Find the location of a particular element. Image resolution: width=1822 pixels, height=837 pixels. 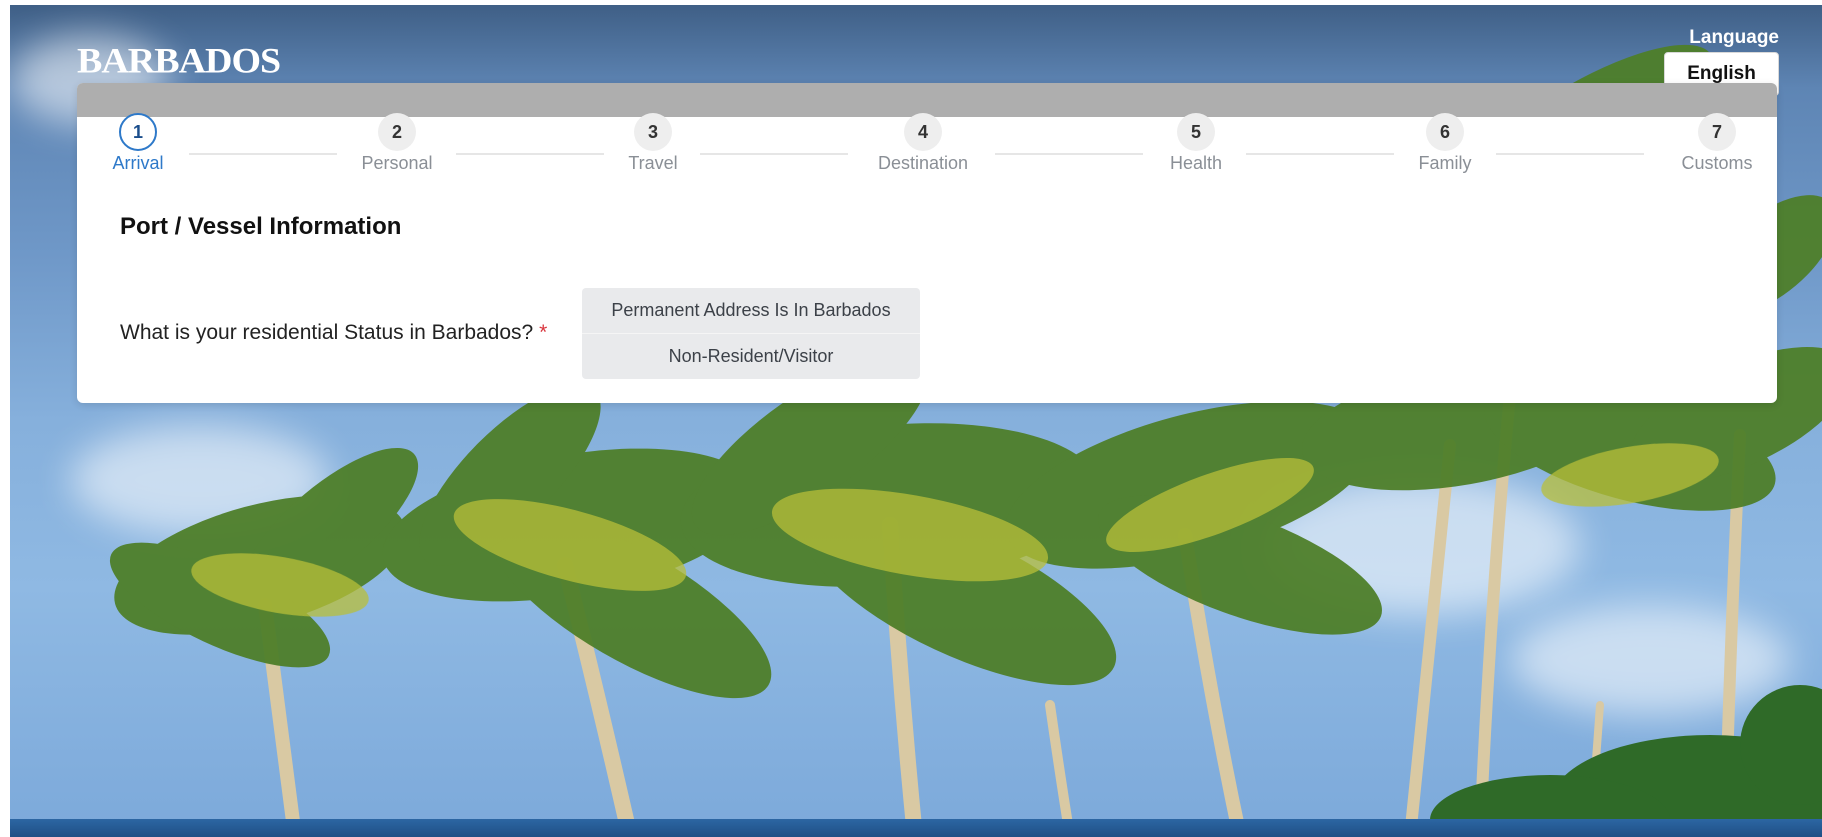

step-label: Destination is located at coordinates (923, 163).